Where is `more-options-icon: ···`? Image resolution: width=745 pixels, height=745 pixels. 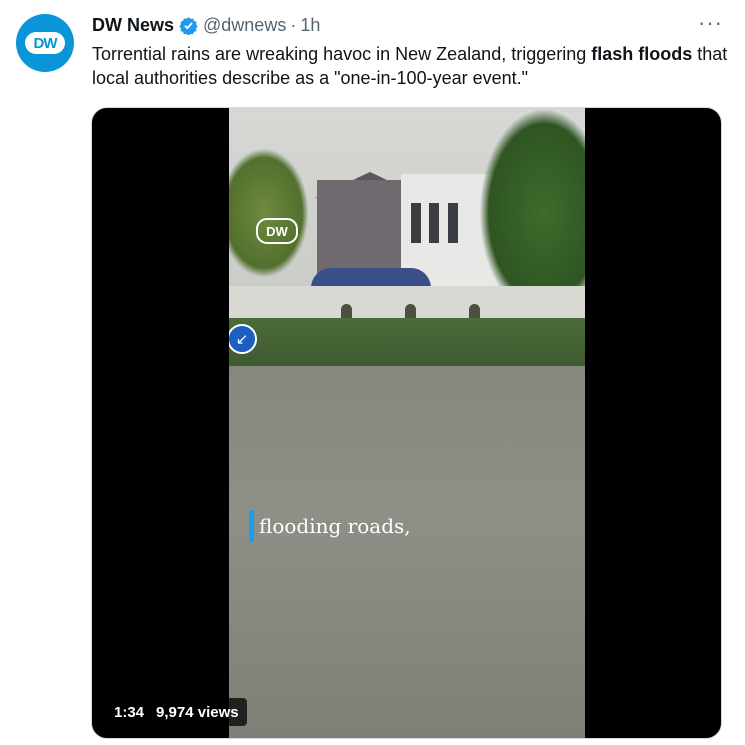 more-options-icon: ··· is located at coordinates (710, 23).